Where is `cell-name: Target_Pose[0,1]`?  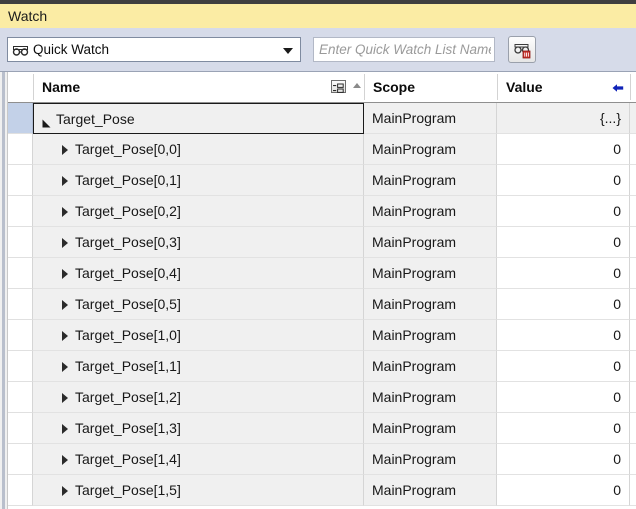
cell-name: Target_Pose[0,1] is located at coordinates (198, 180).